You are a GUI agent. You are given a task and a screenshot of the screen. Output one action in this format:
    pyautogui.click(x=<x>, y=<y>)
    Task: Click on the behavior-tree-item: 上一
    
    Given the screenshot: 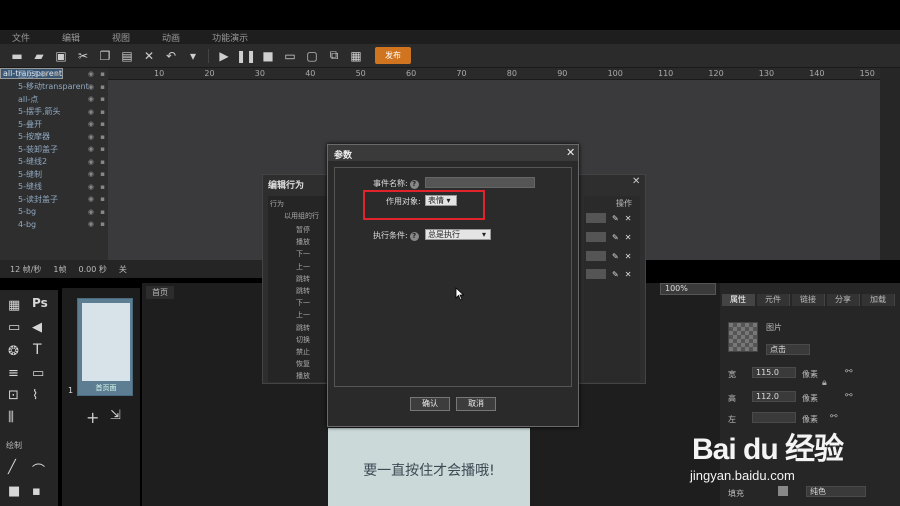 What is the action you would take?
    pyautogui.click(x=303, y=267)
    